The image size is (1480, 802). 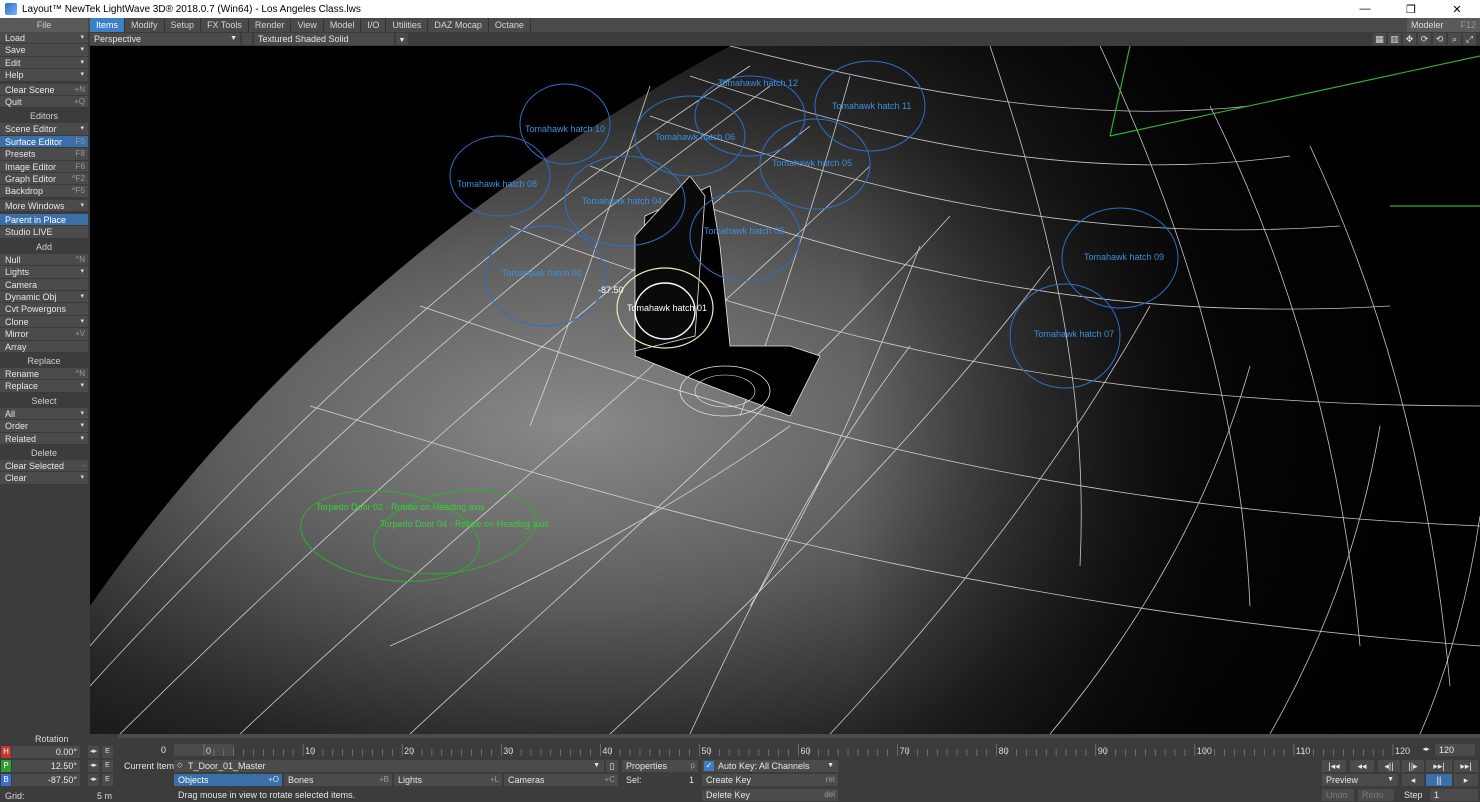 I want to click on sidebar-item-scene-editor: Scene Editor ▾, so click(x=44, y=129).